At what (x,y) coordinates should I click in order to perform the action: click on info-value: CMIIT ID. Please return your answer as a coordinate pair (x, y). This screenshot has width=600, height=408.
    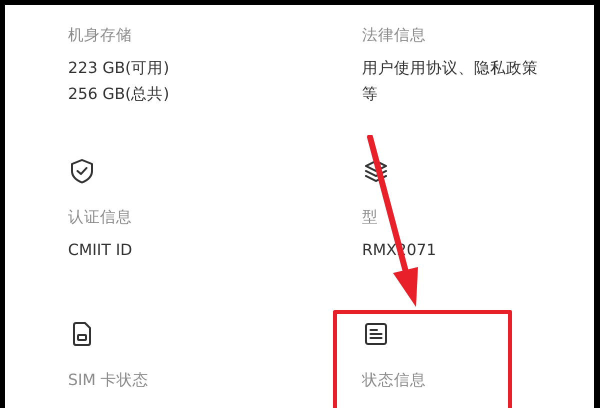
    Looking at the image, I should click on (100, 250).